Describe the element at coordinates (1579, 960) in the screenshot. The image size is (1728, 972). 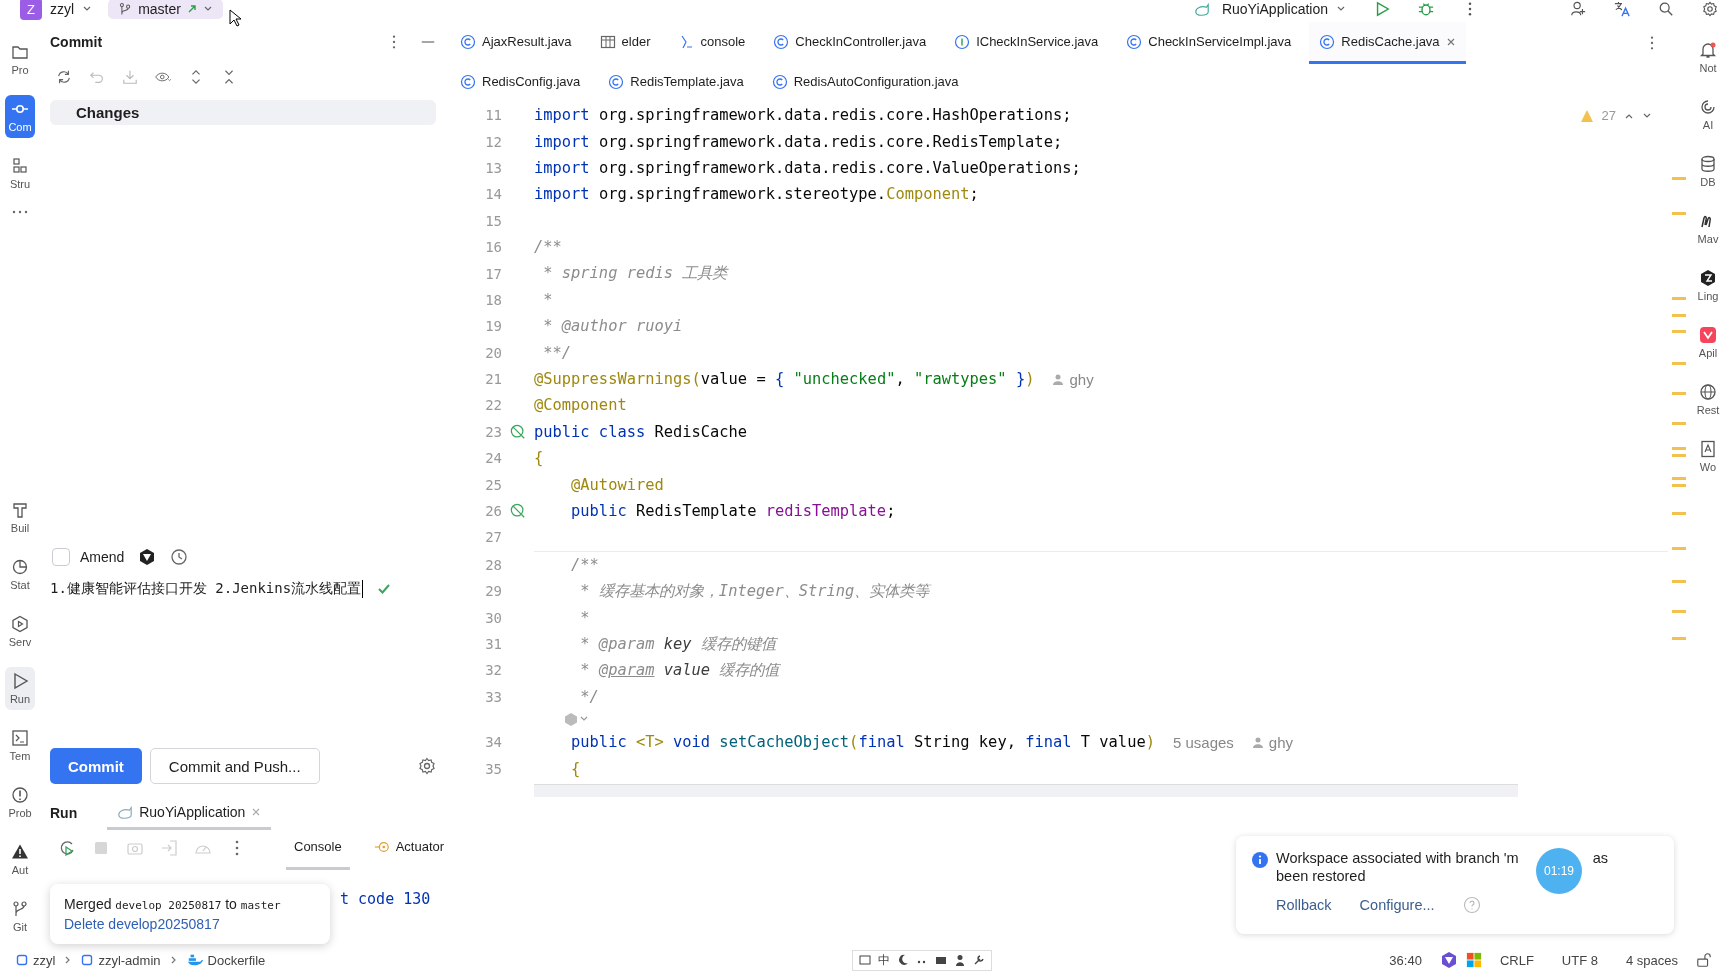
I see `file-encoding: UTF 8` at that location.